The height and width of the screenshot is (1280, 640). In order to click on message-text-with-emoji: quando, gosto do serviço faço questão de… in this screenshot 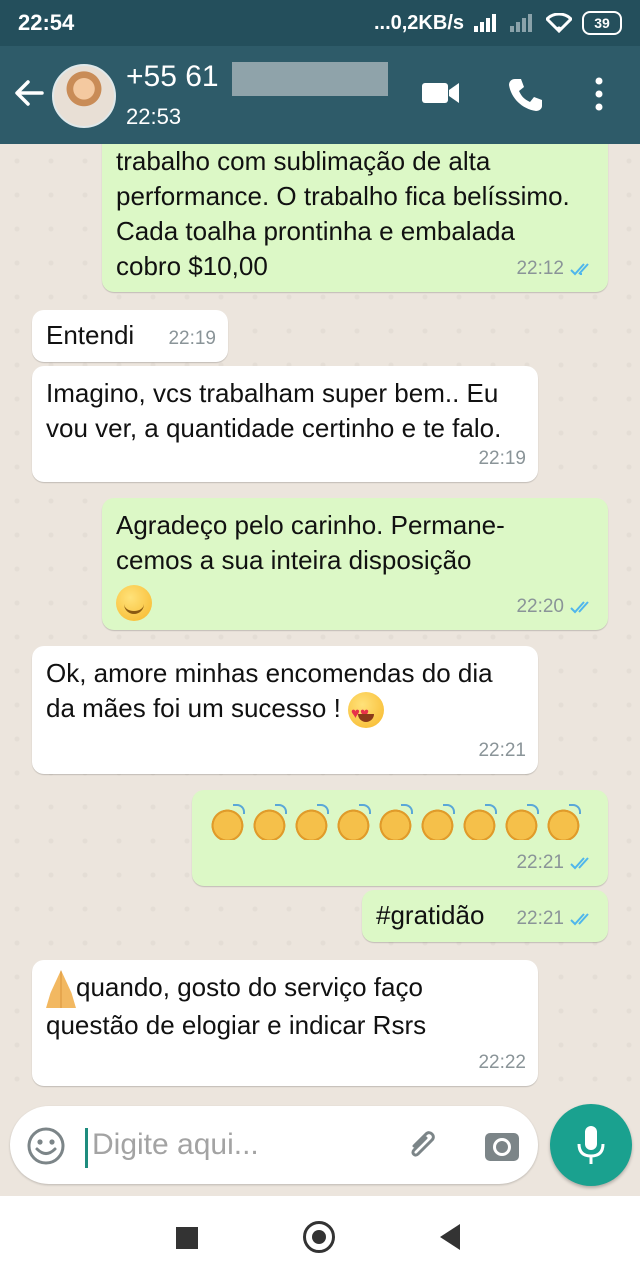, I will do `click(281, 1006)`.